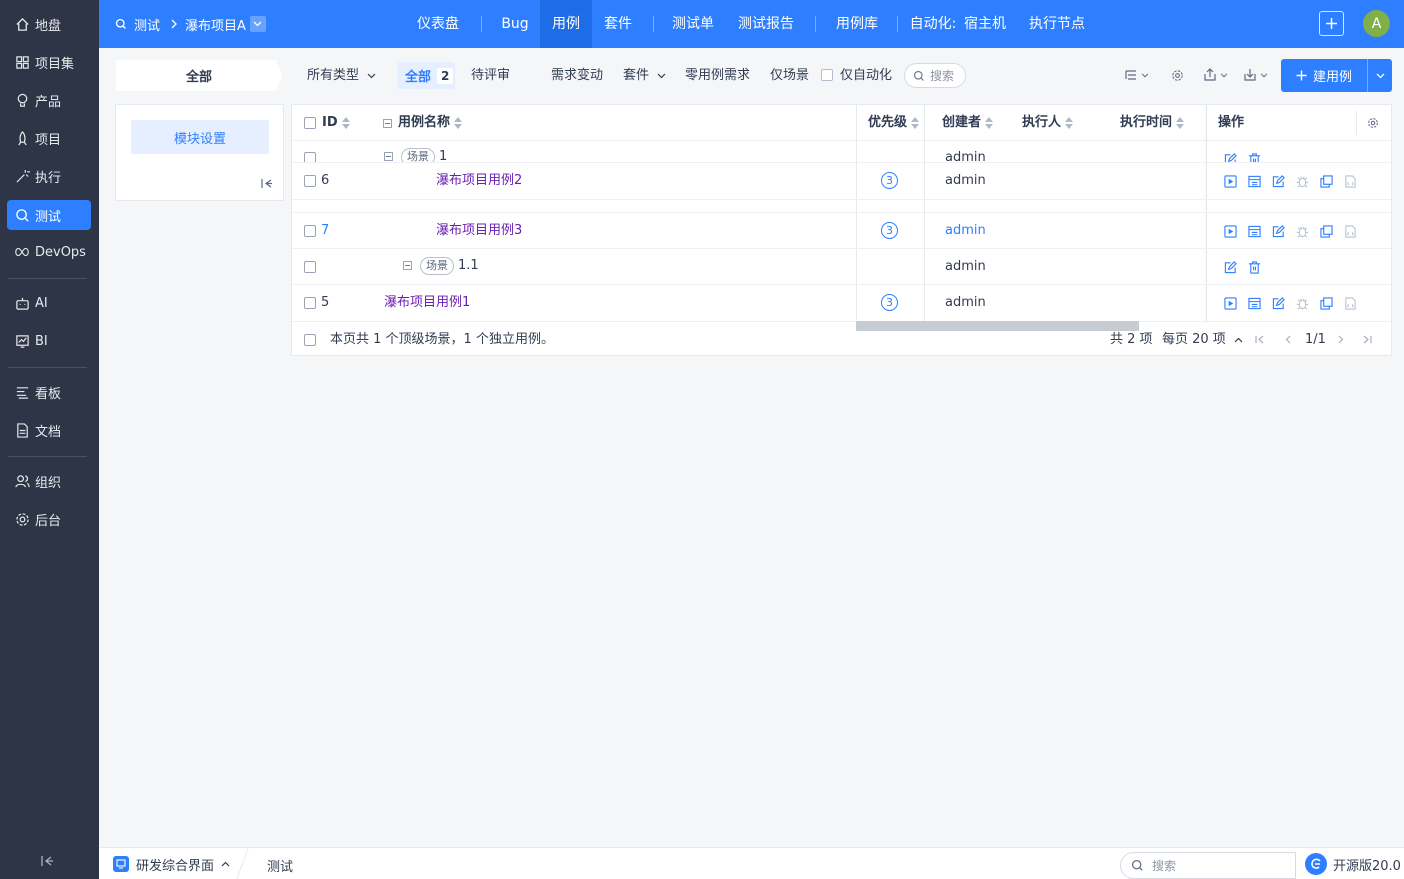 Image resolution: width=1404 pixels, height=879 pixels. What do you see at coordinates (1208, 865) in the screenshot?
I see `global-search-input: 搜索` at bounding box center [1208, 865].